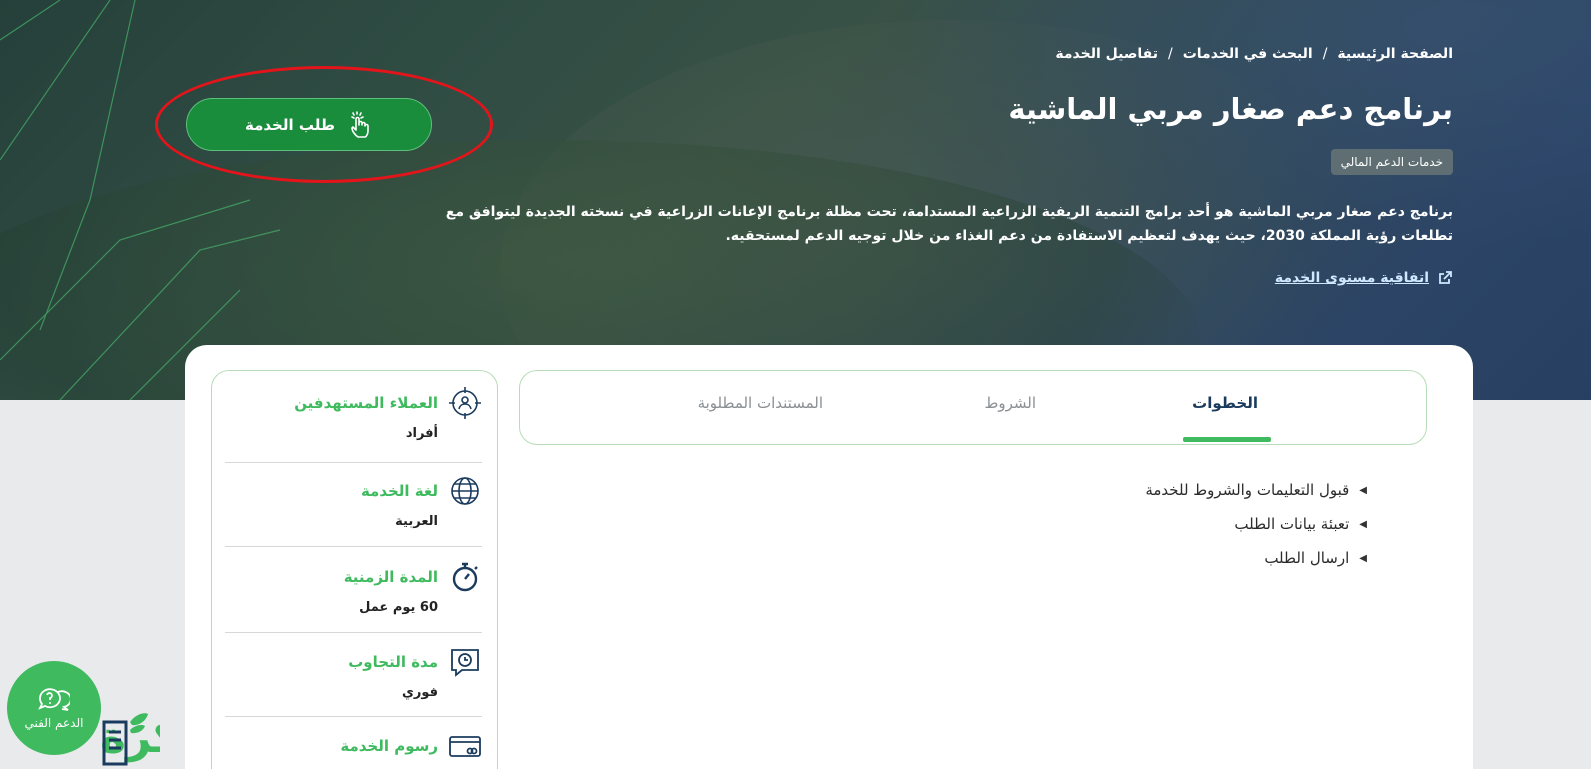 This screenshot has height=769, width=1591. What do you see at coordinates (416, 521) in the screenshot?
I see `info-value: العربية` at bounding box center [416, 521].